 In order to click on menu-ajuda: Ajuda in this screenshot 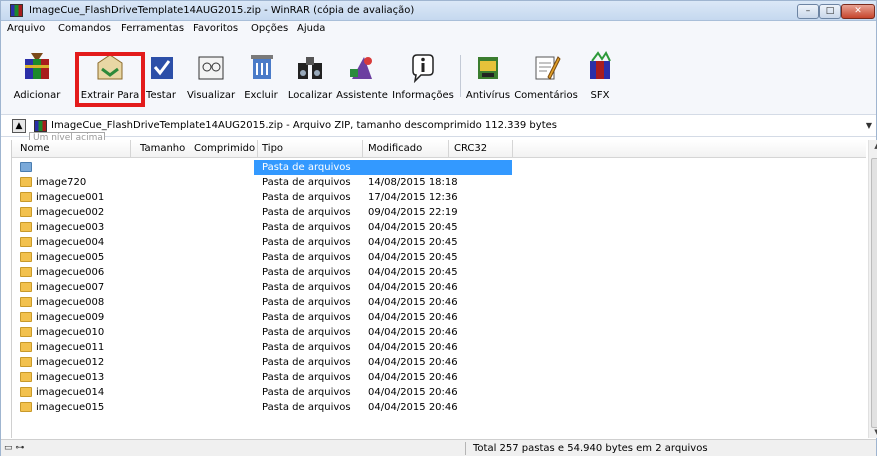, I will do `click(311, 28)`.